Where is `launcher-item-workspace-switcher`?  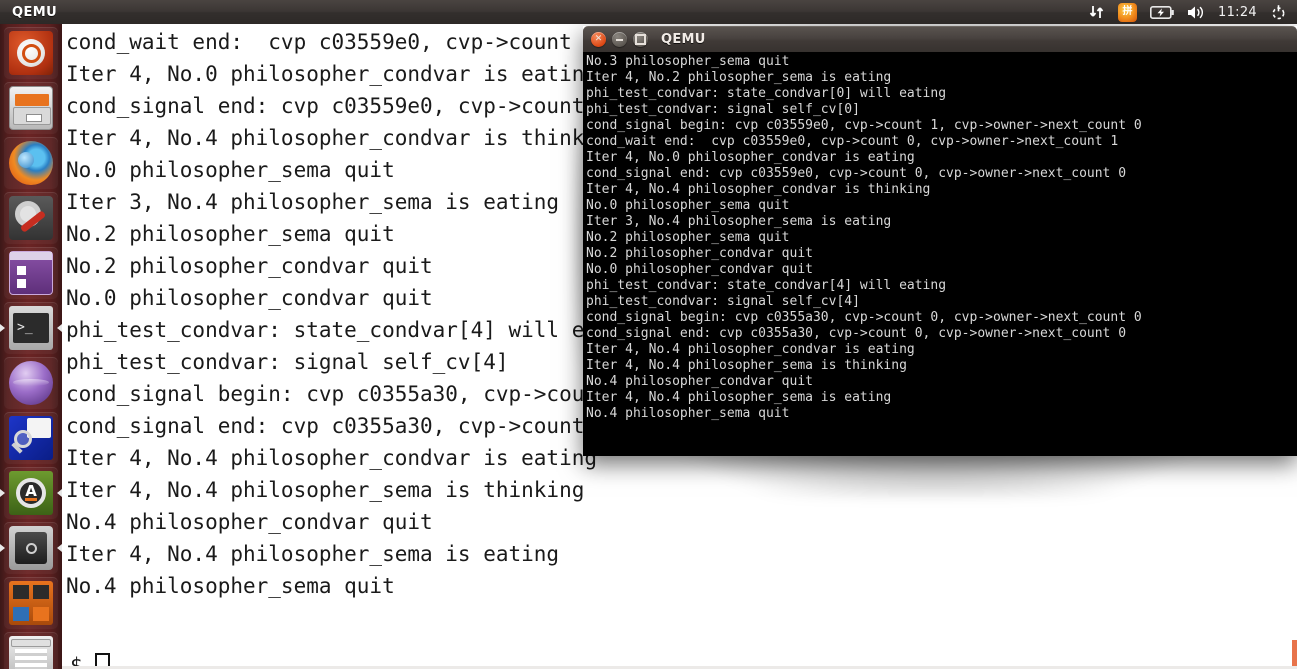
launcher-item-workspace-switcher is located at coordinates (31, 603).